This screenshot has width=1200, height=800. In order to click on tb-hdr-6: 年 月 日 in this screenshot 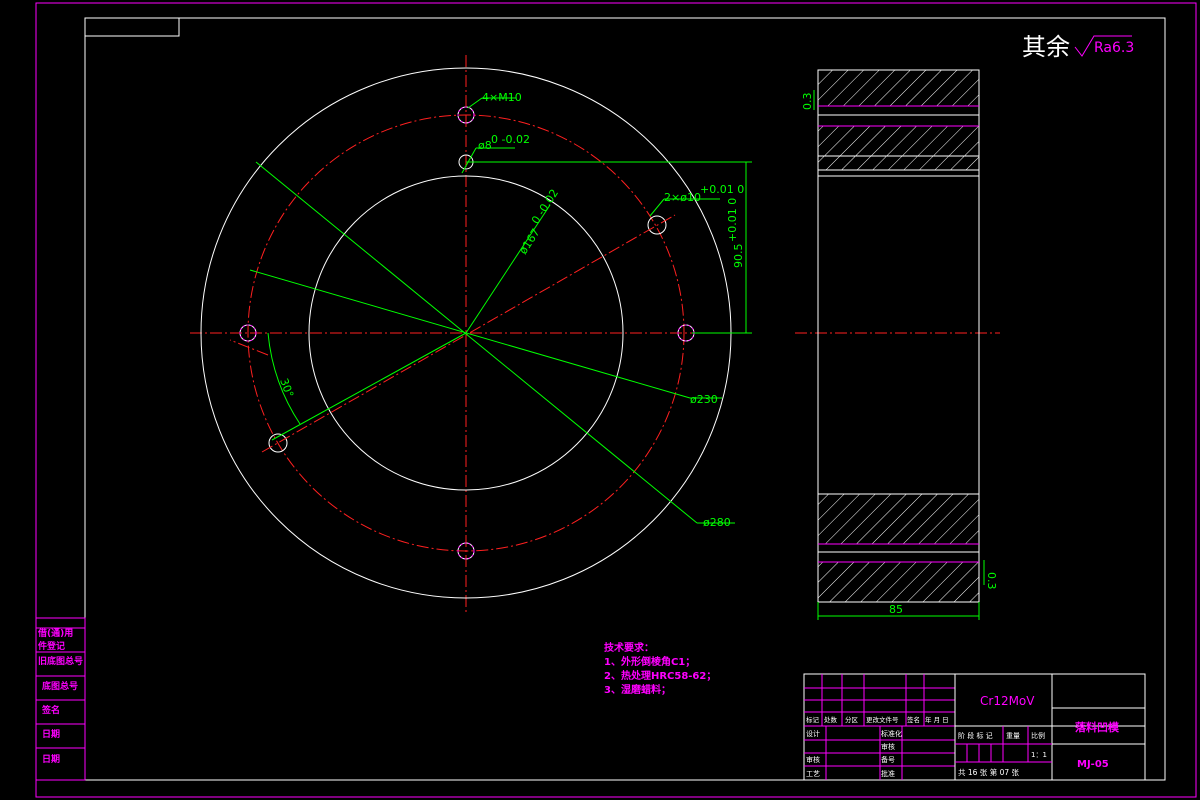, I will do `click(937, 719)`.